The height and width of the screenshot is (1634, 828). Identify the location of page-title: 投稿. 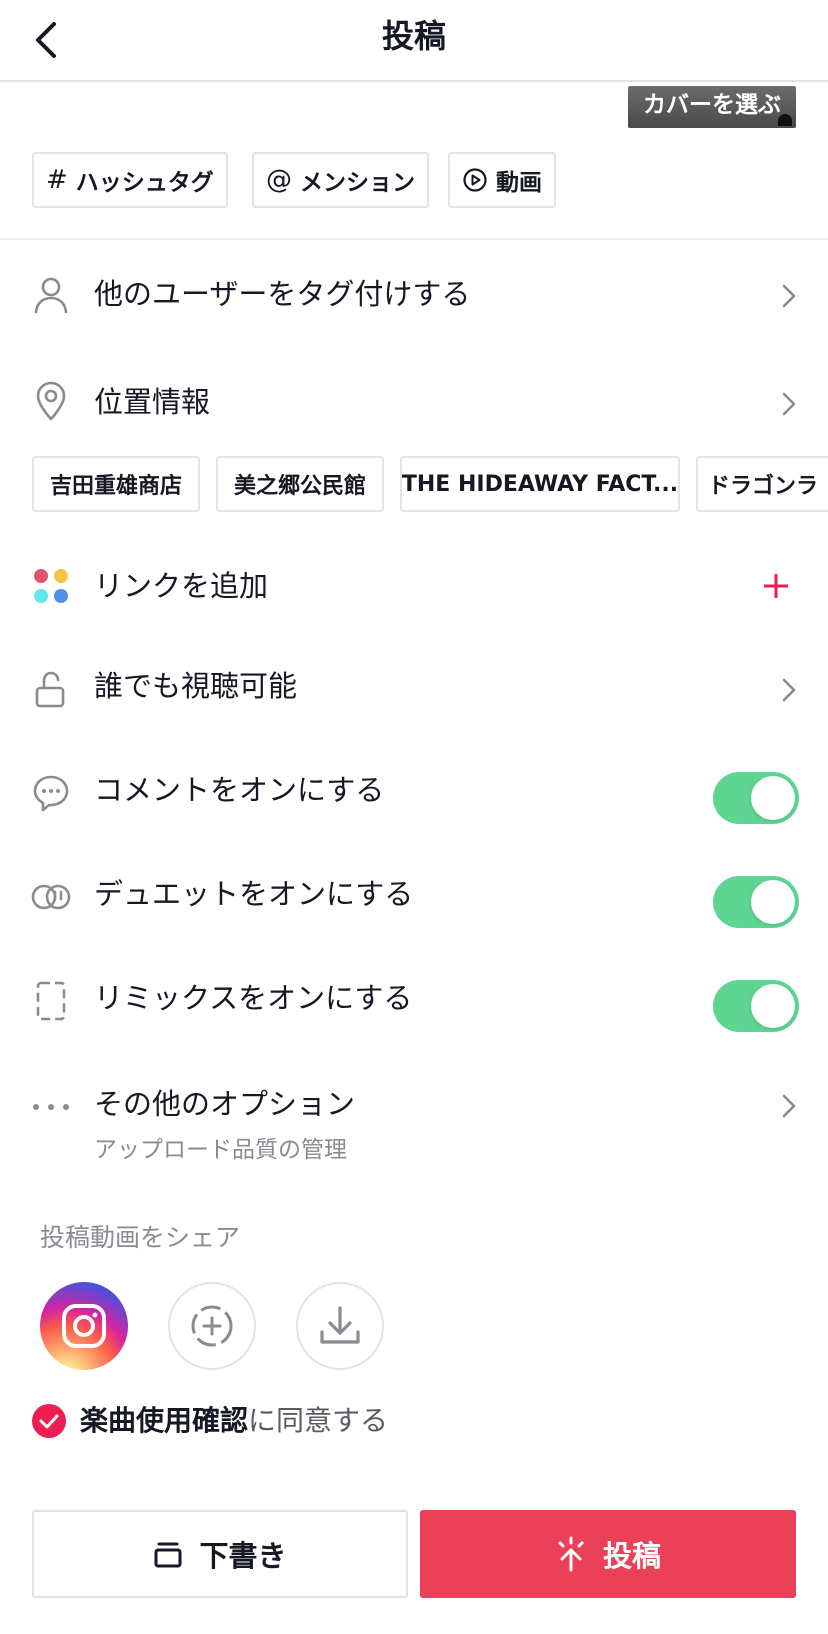
(413, 36).